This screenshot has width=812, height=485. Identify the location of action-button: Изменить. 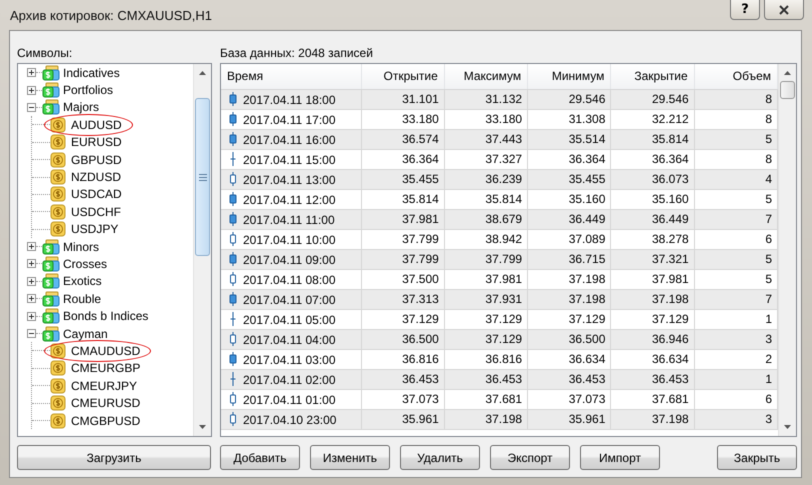
(350, 457).